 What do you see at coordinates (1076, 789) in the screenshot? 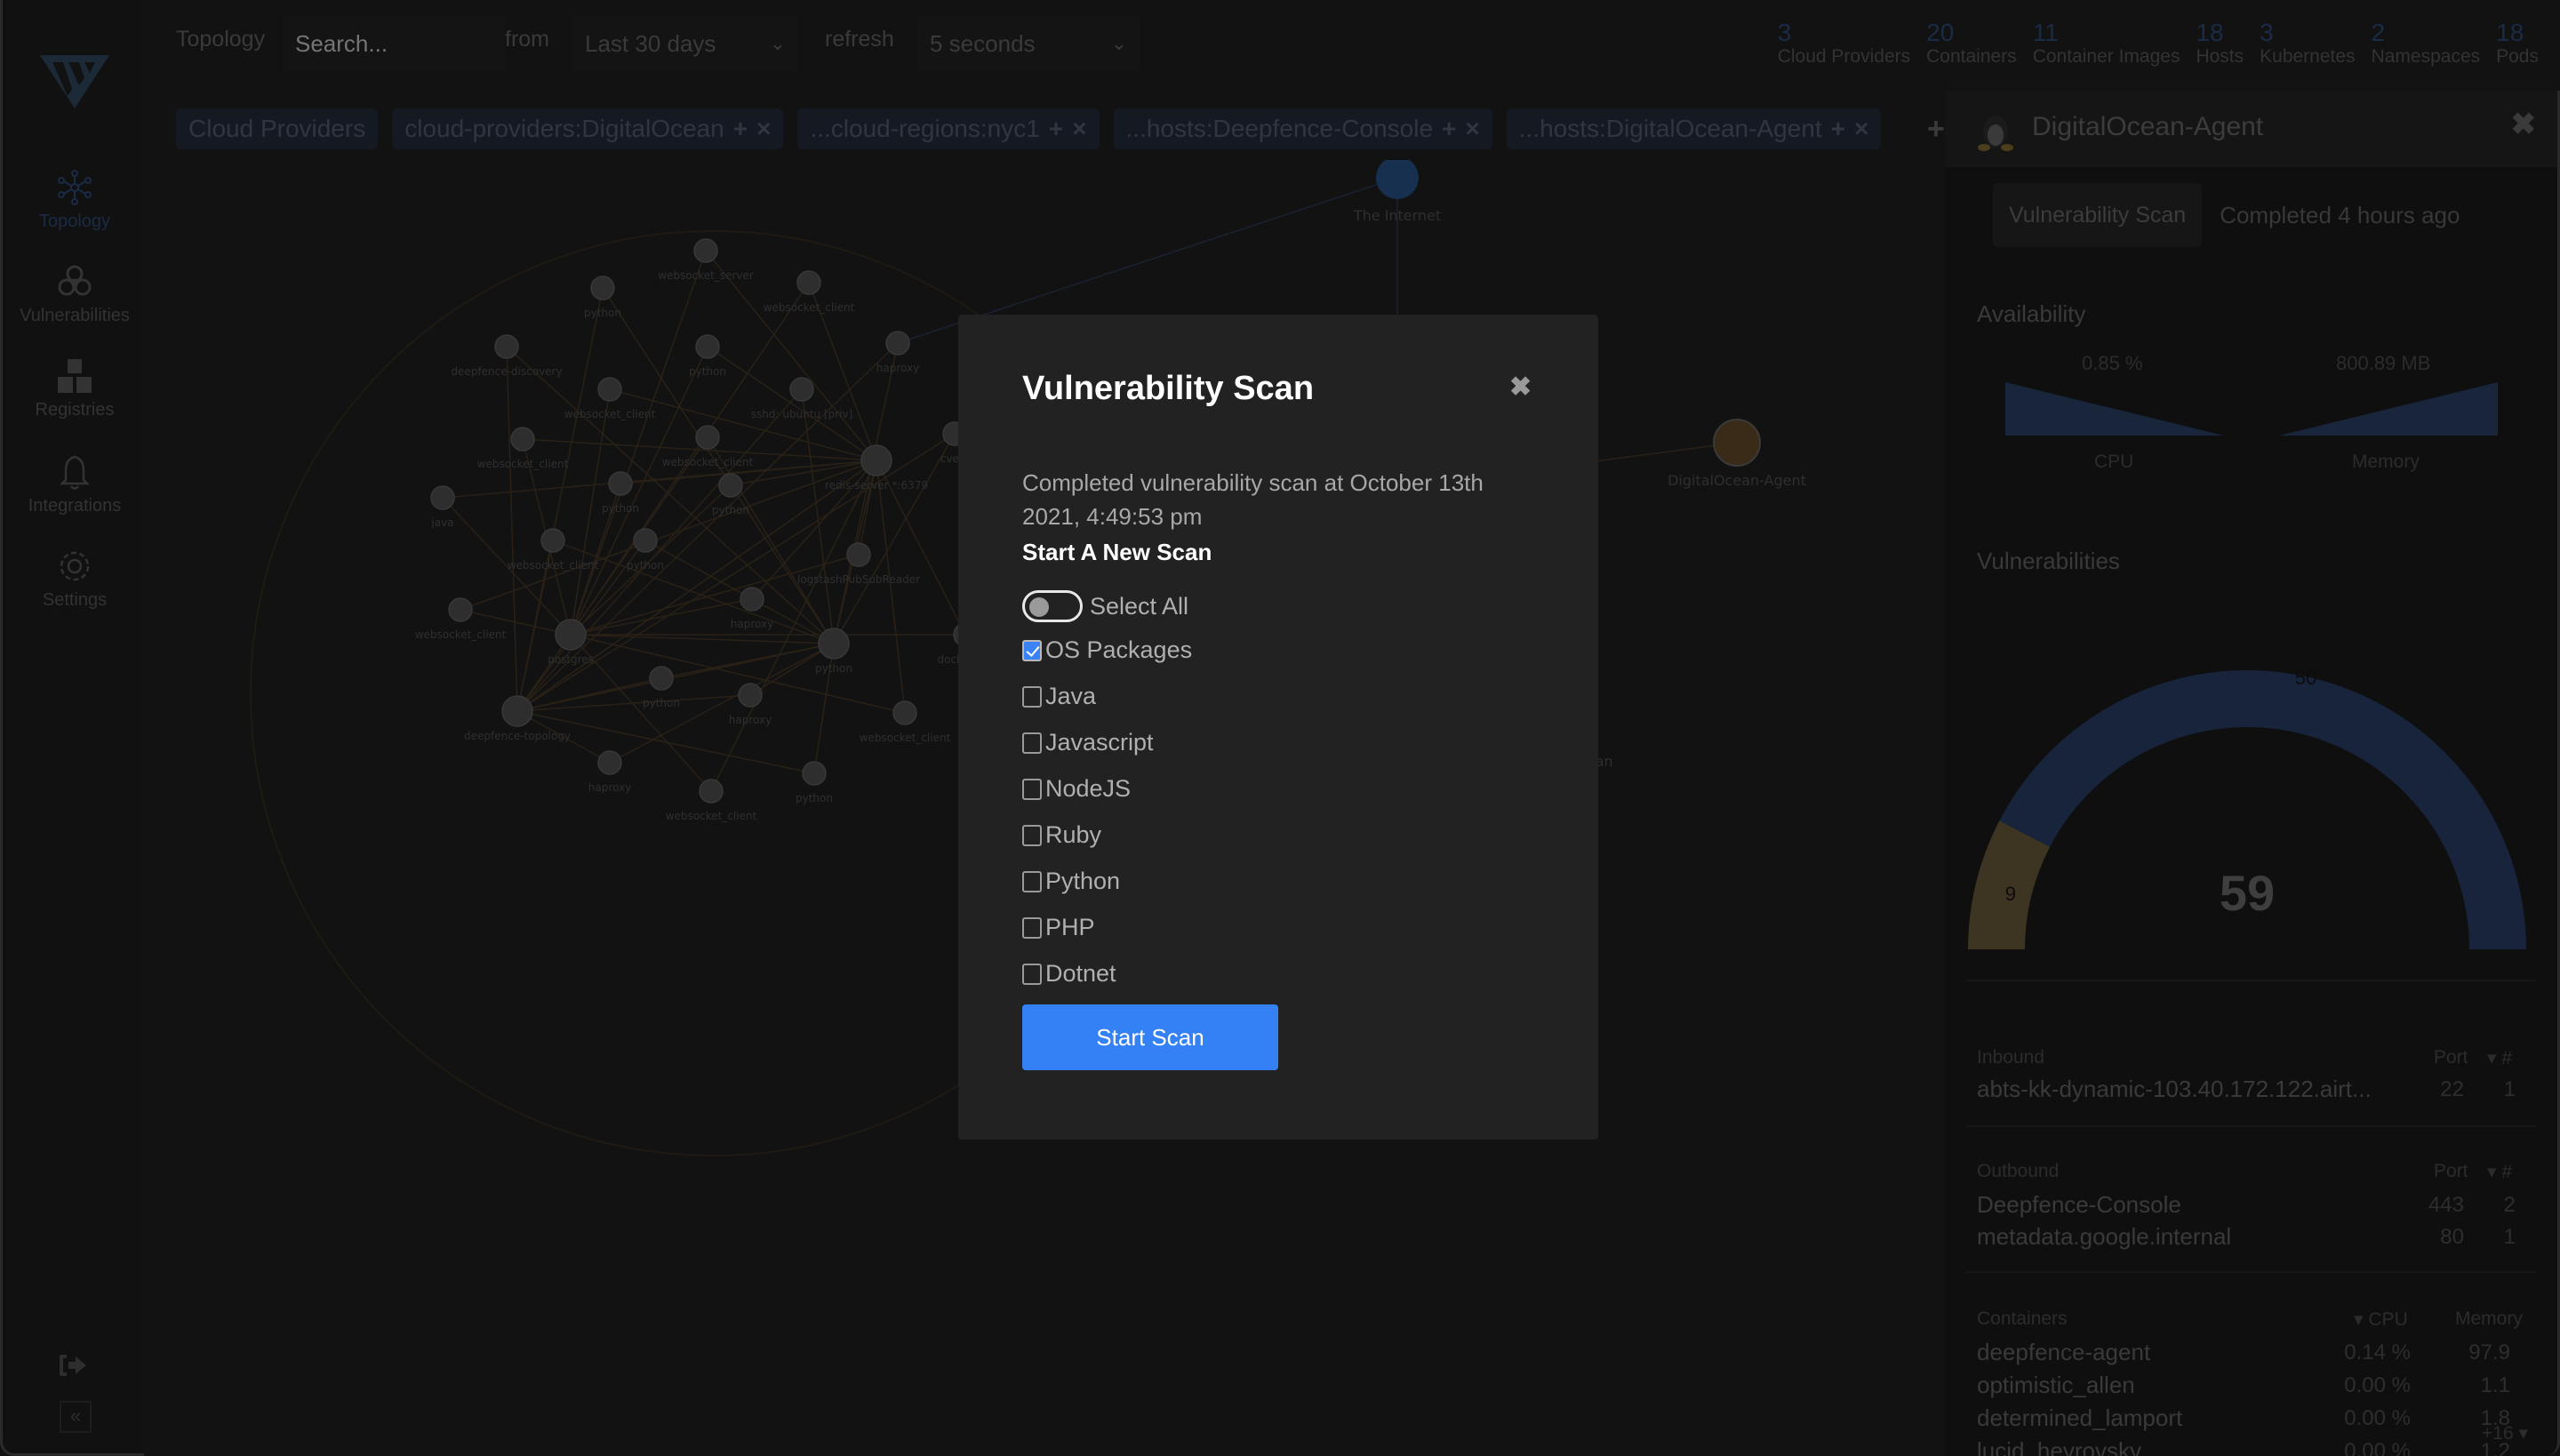
I see `scan-option-nodejs: NodeJS` at bounding box center [1076, 789].